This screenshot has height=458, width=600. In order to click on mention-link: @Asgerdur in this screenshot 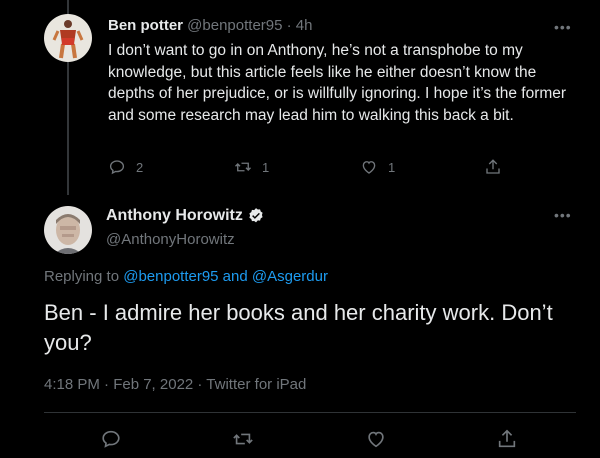, I will do `click(290, 276)`.